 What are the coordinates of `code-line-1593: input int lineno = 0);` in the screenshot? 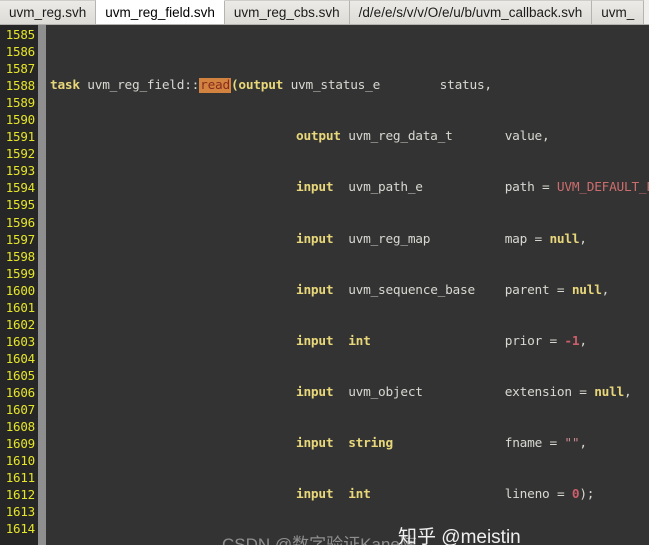 It's located at (445, 495).